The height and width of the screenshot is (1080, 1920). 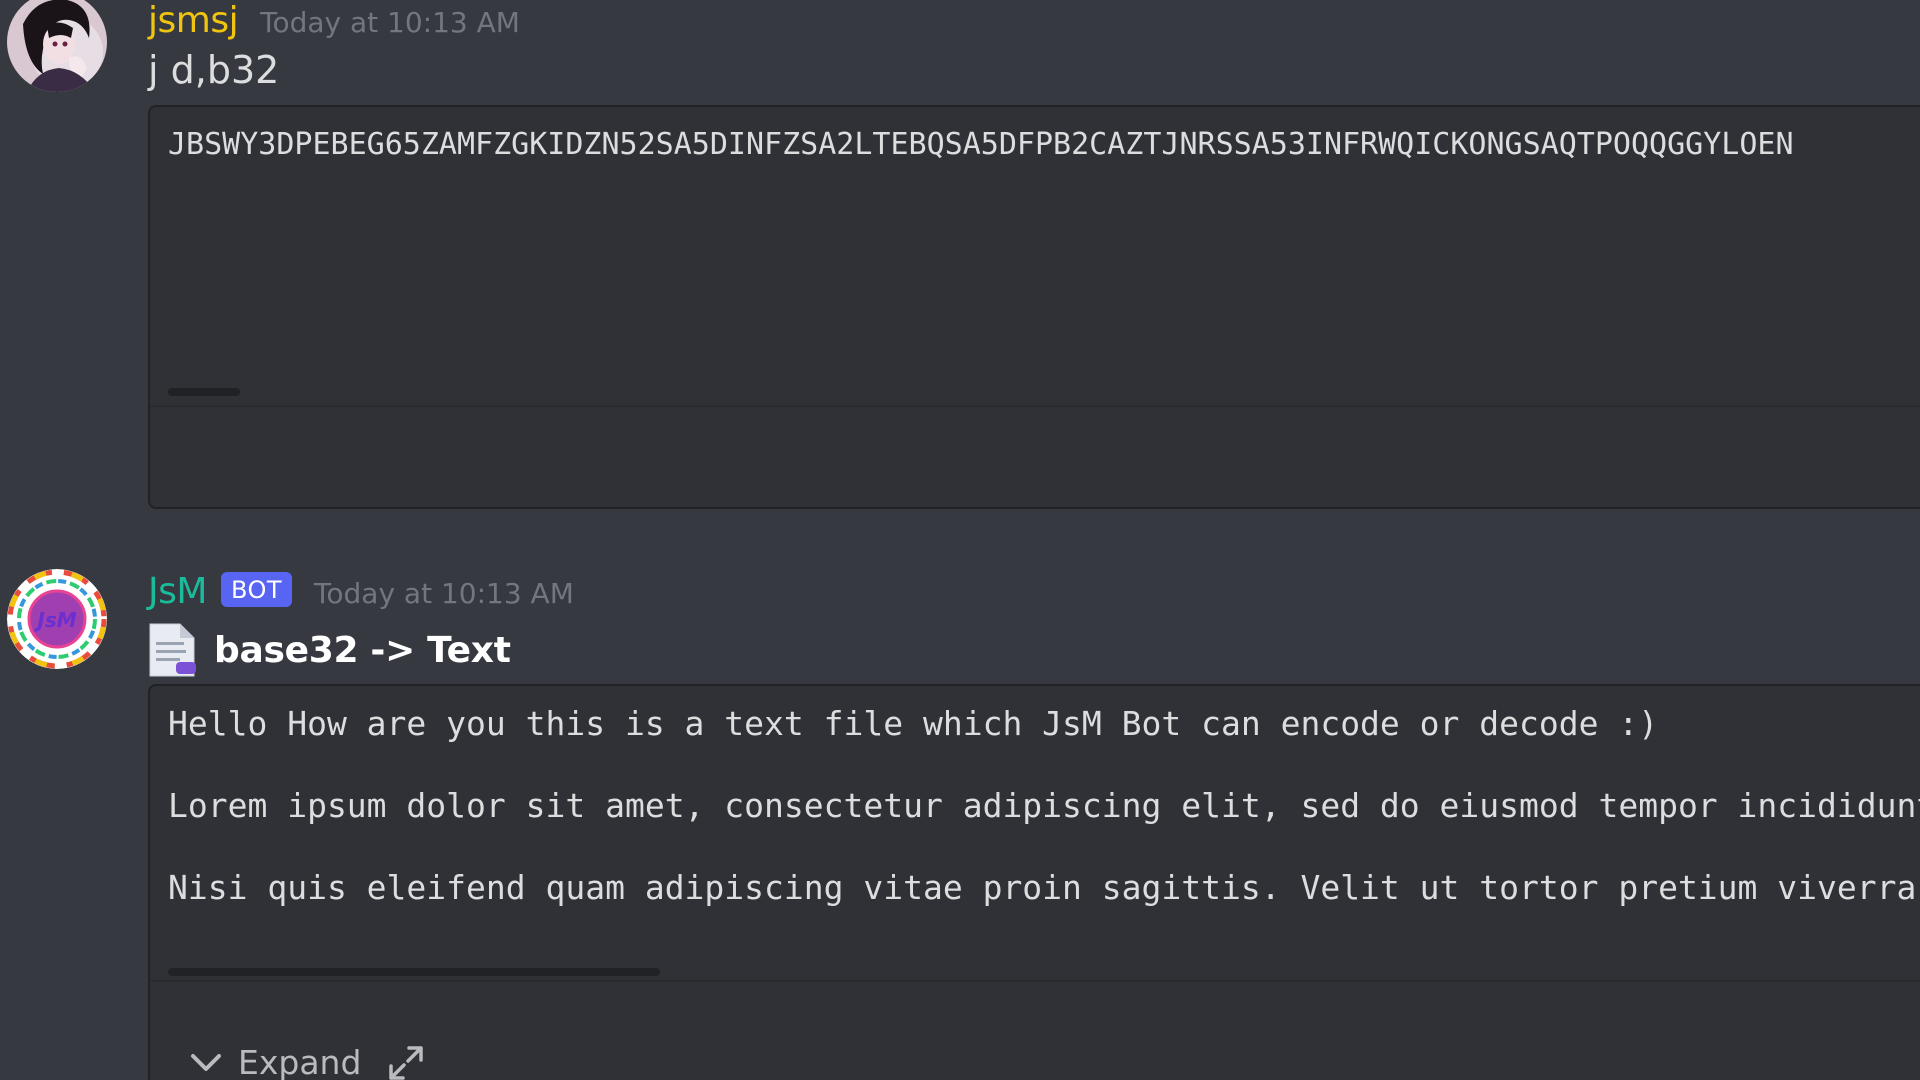 What do you see at coordinates (1035, 456) in the screenshot?
I see `file-preview-footer` at bounding box center [1035, 456].